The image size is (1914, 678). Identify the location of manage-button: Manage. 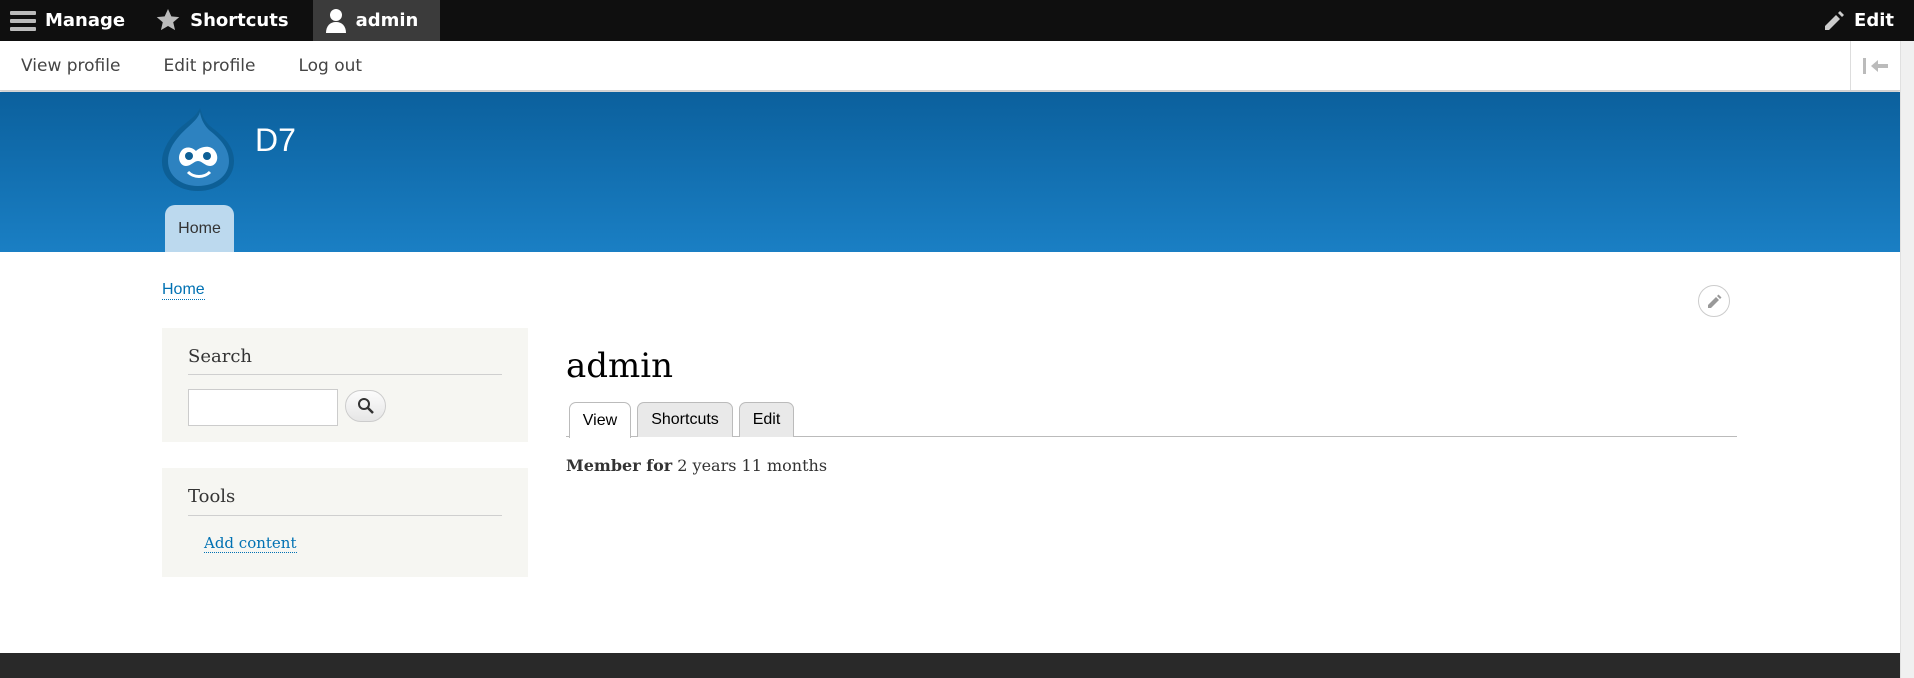
(72, 20).